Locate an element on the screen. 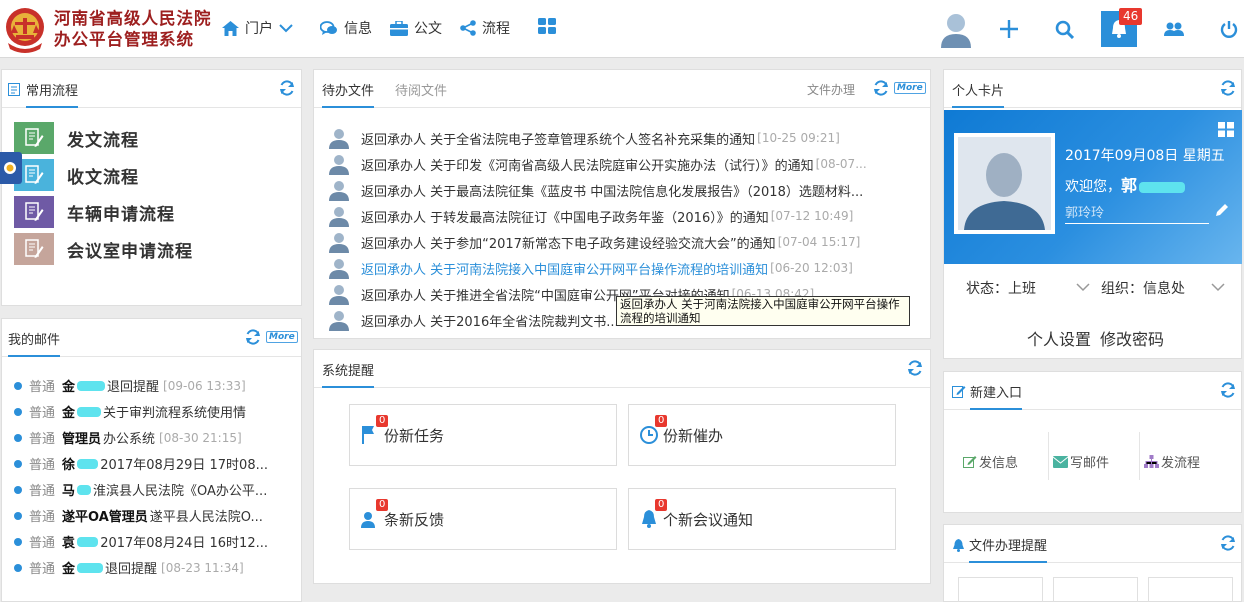 This screenshot has width=1244, height=602. mail-subject: 退回提醒 is located at coordinates (133, 387).